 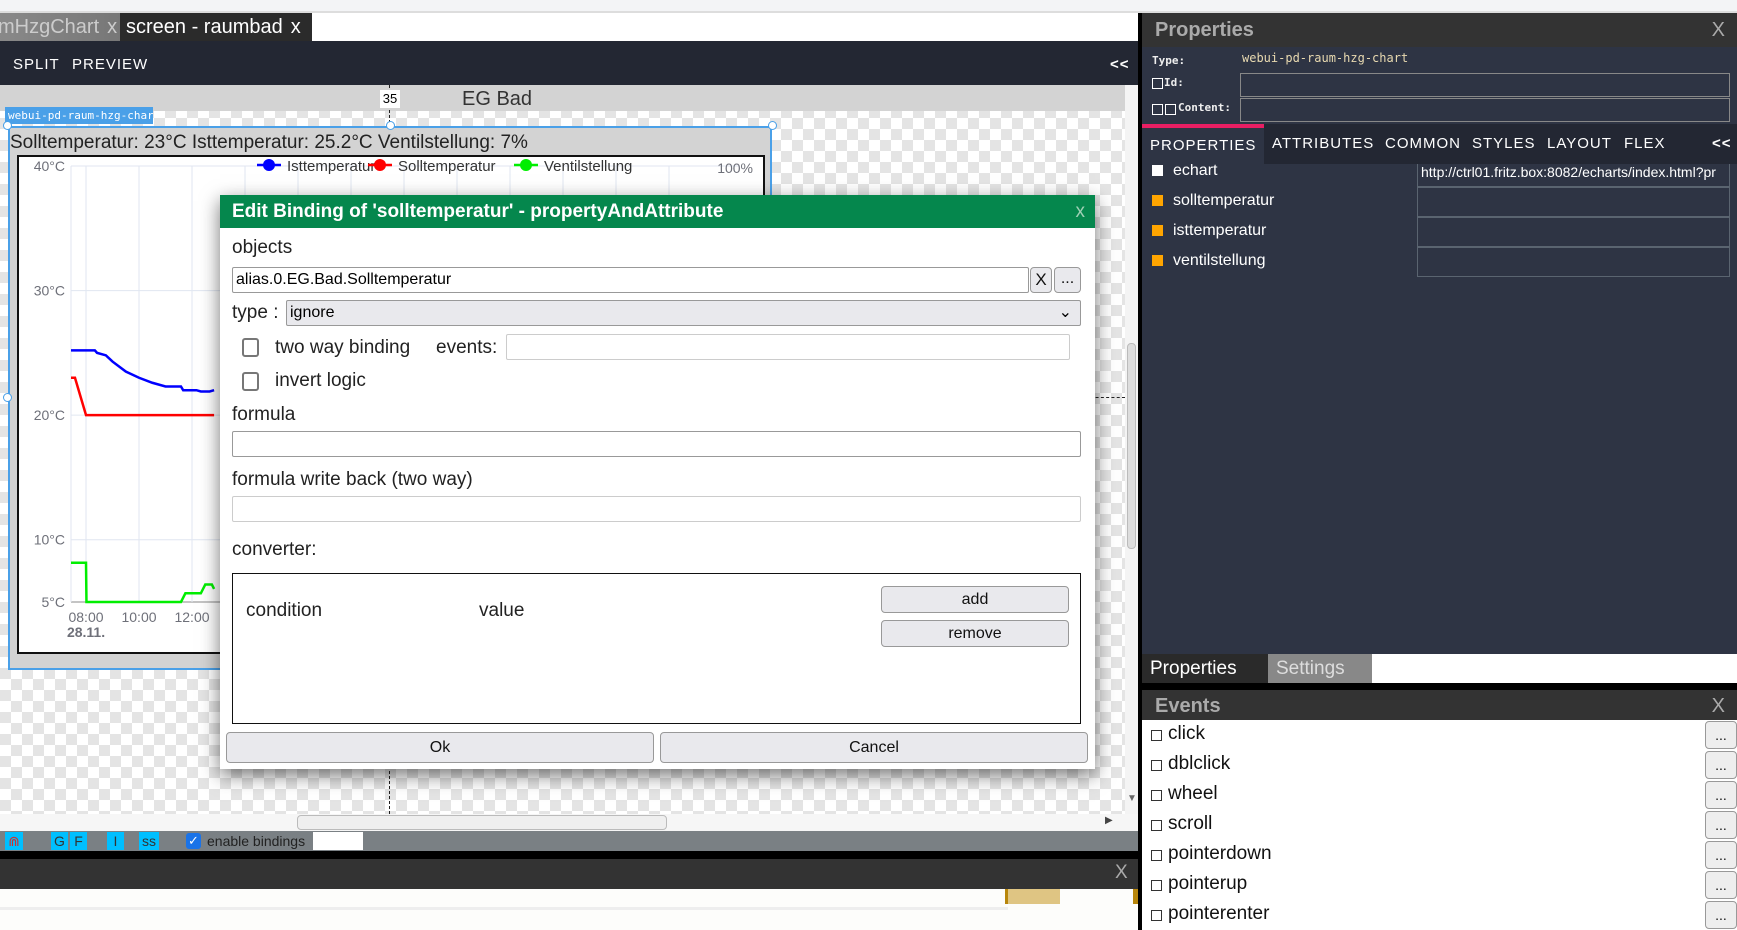 What do you see at coordinates (683, 313) in the screenshot?
I see `type-select: ignore ⌄` at bounding box center [683, 313].